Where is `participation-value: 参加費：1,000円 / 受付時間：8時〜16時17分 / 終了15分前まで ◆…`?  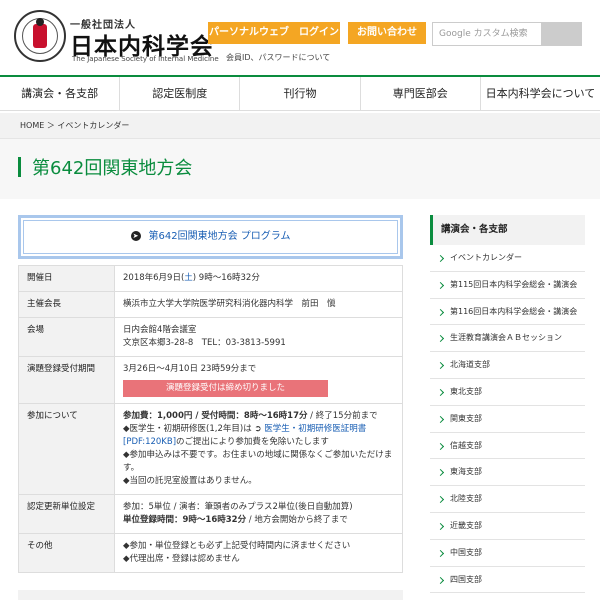
participation-value: 参加費：1,000円 / 受付時間：8時〜16時17分 / 終了15分前まで ◆… is located at coordinates (258, 449).